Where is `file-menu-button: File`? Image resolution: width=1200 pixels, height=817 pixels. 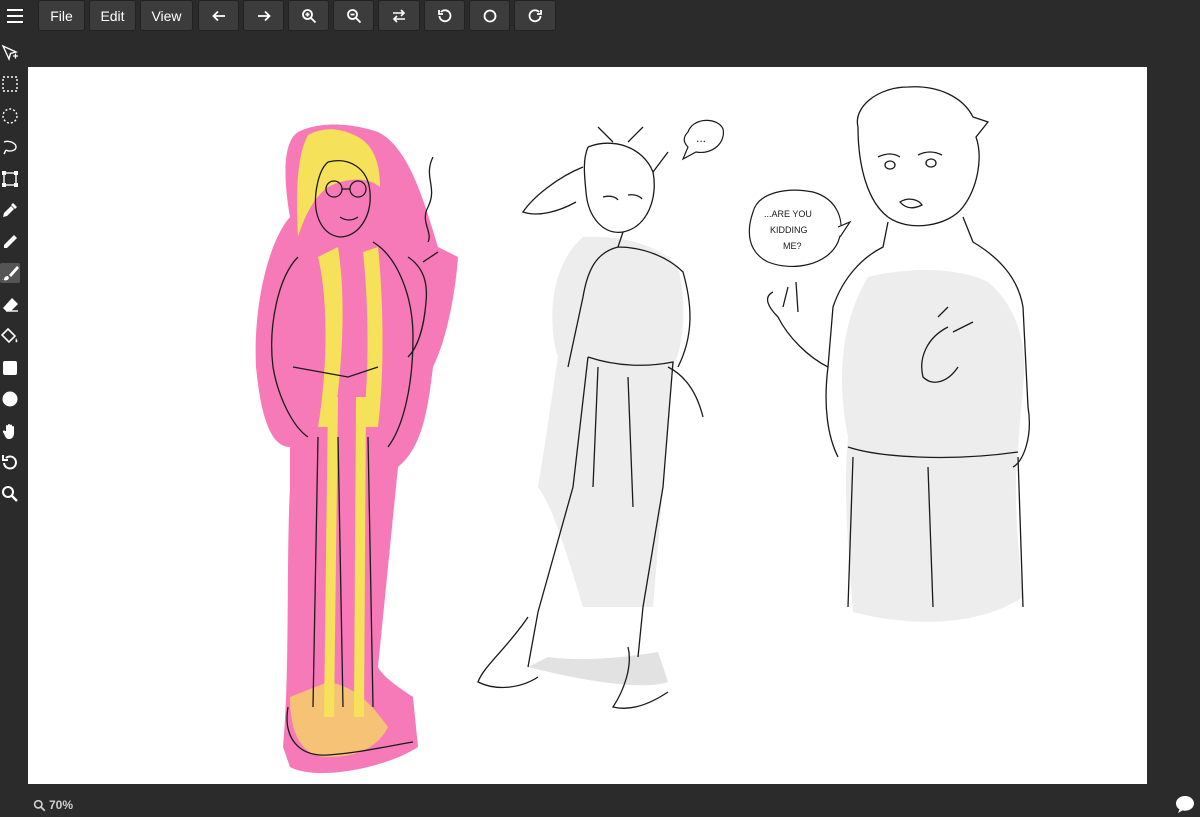
file-menu-button: File is located at coordinates (61, 15).